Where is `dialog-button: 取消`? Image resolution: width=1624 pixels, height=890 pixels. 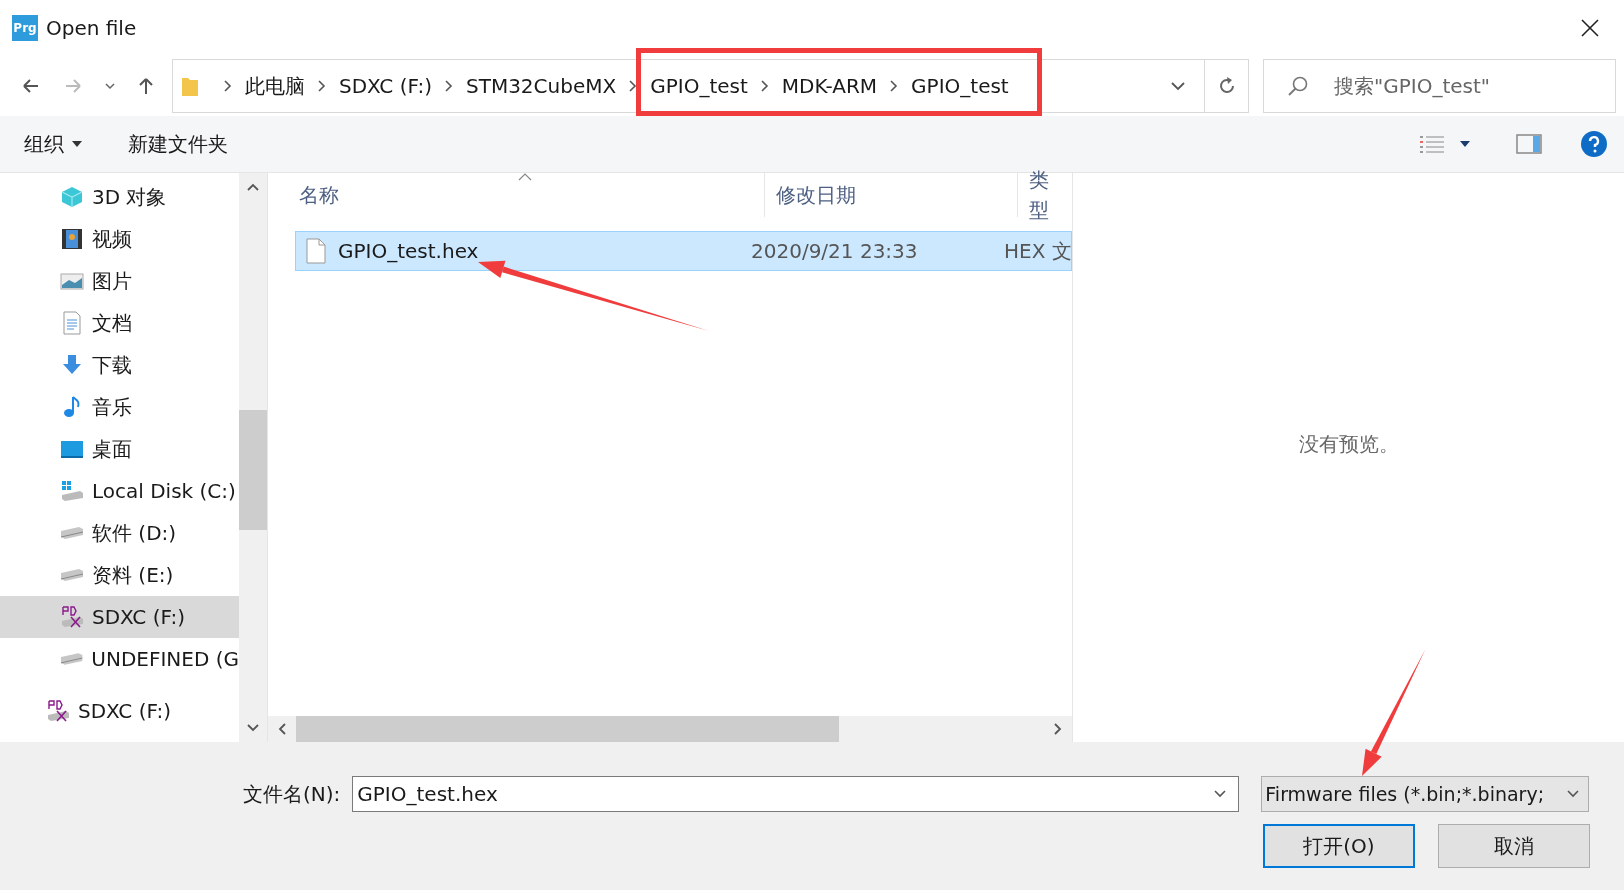 dialog-button: 取消 is located at coordinates (1514, 846).